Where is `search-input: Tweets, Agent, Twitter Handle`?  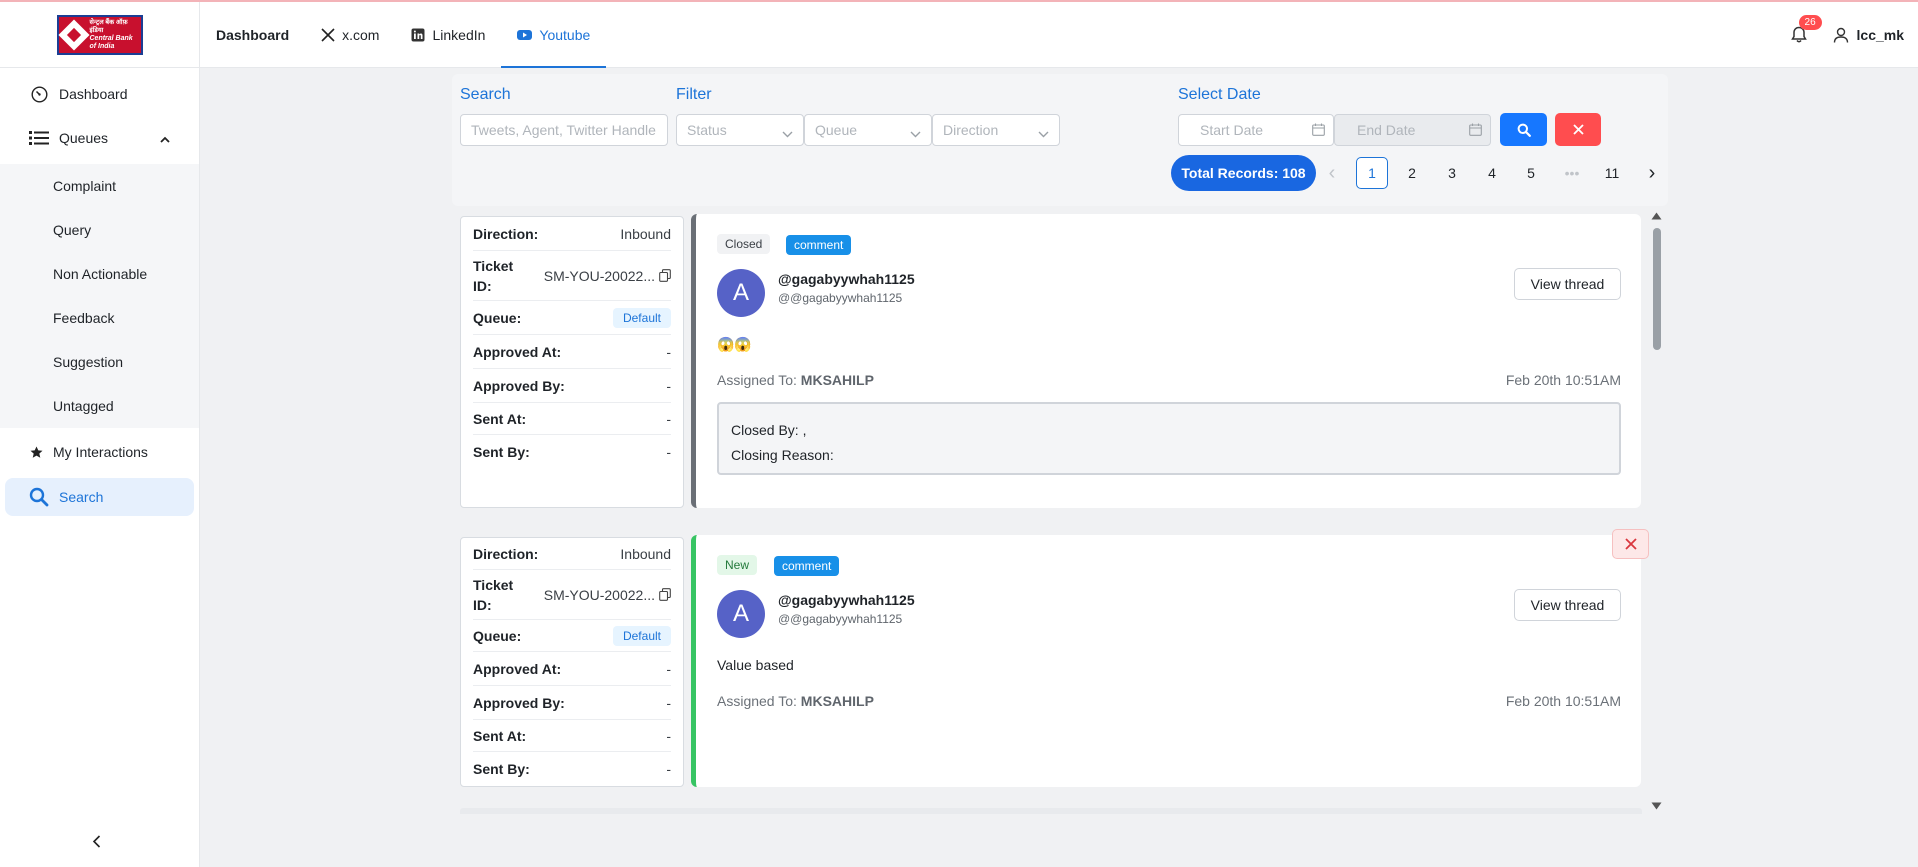 search-input: Tweets, Agent, Twitter Handle is located at coordinates (564, 130).